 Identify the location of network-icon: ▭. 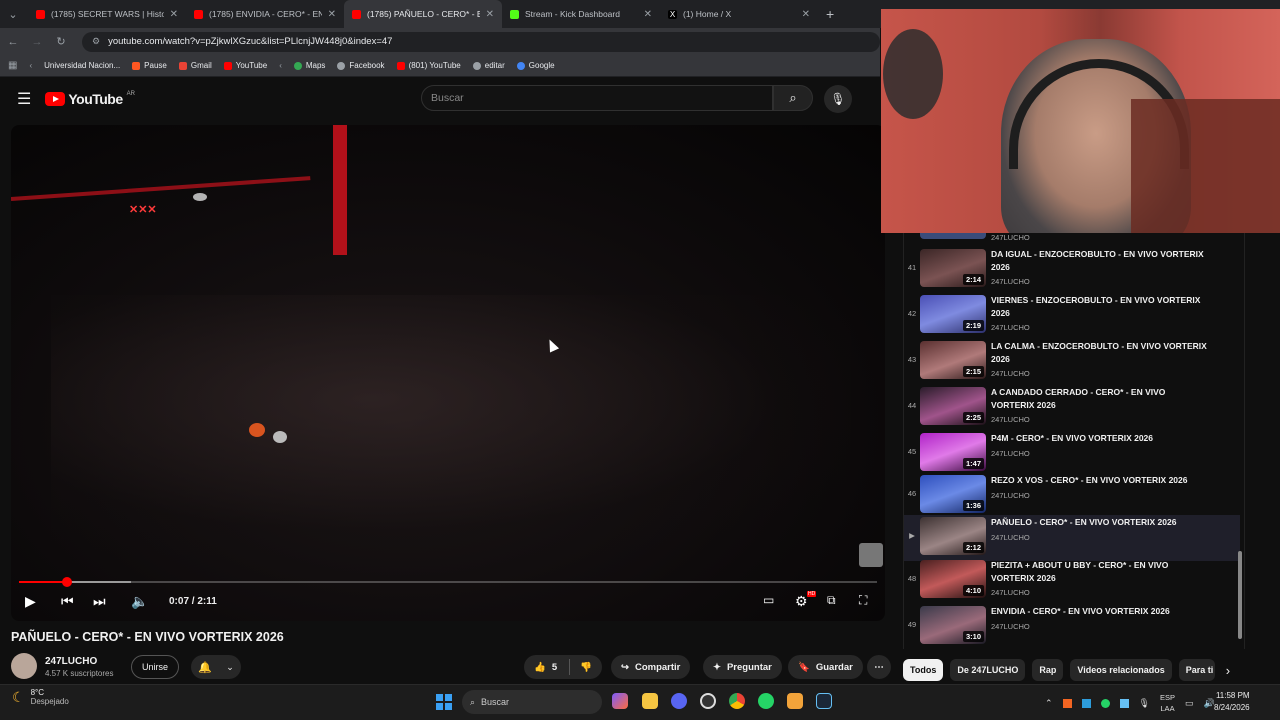
(1189, 703).